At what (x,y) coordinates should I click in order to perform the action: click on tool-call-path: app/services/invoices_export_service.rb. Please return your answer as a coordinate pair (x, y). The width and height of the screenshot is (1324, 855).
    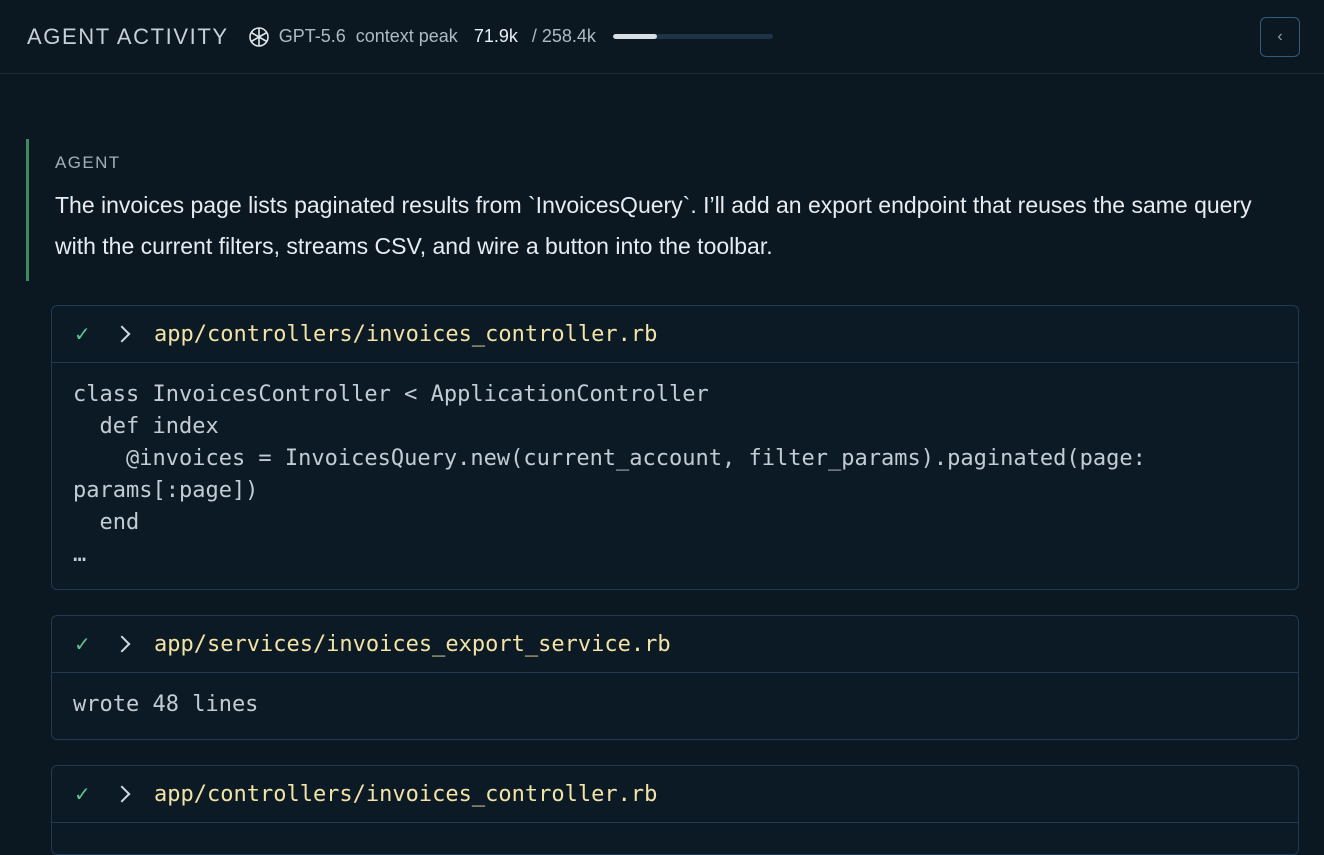
    Looking at the image, I should click on (412, 644).